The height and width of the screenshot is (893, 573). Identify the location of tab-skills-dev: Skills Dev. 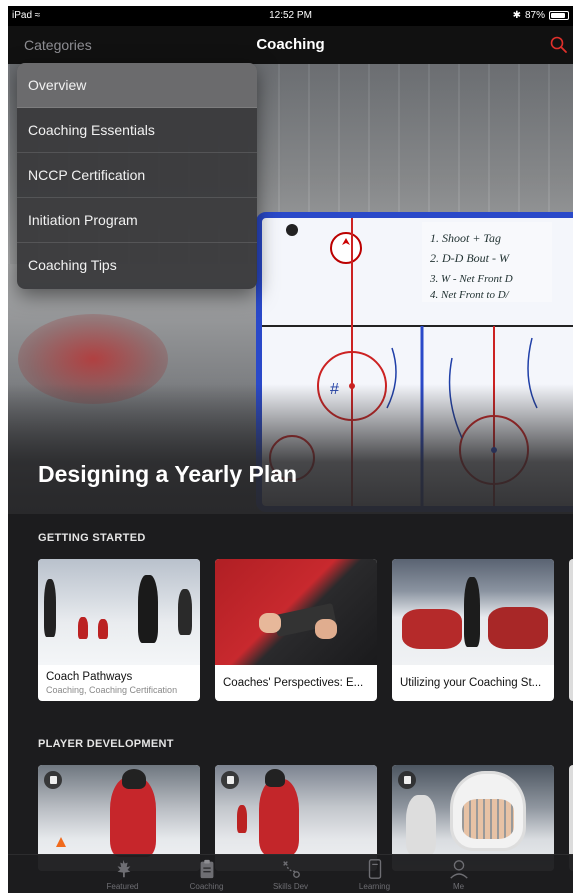
(291, 874).